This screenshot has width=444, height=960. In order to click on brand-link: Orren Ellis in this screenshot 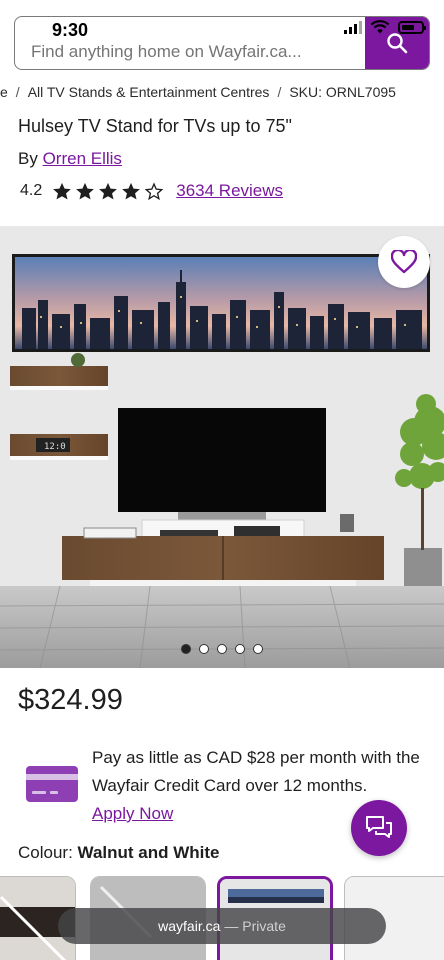, I will do `click(82, 158)`.